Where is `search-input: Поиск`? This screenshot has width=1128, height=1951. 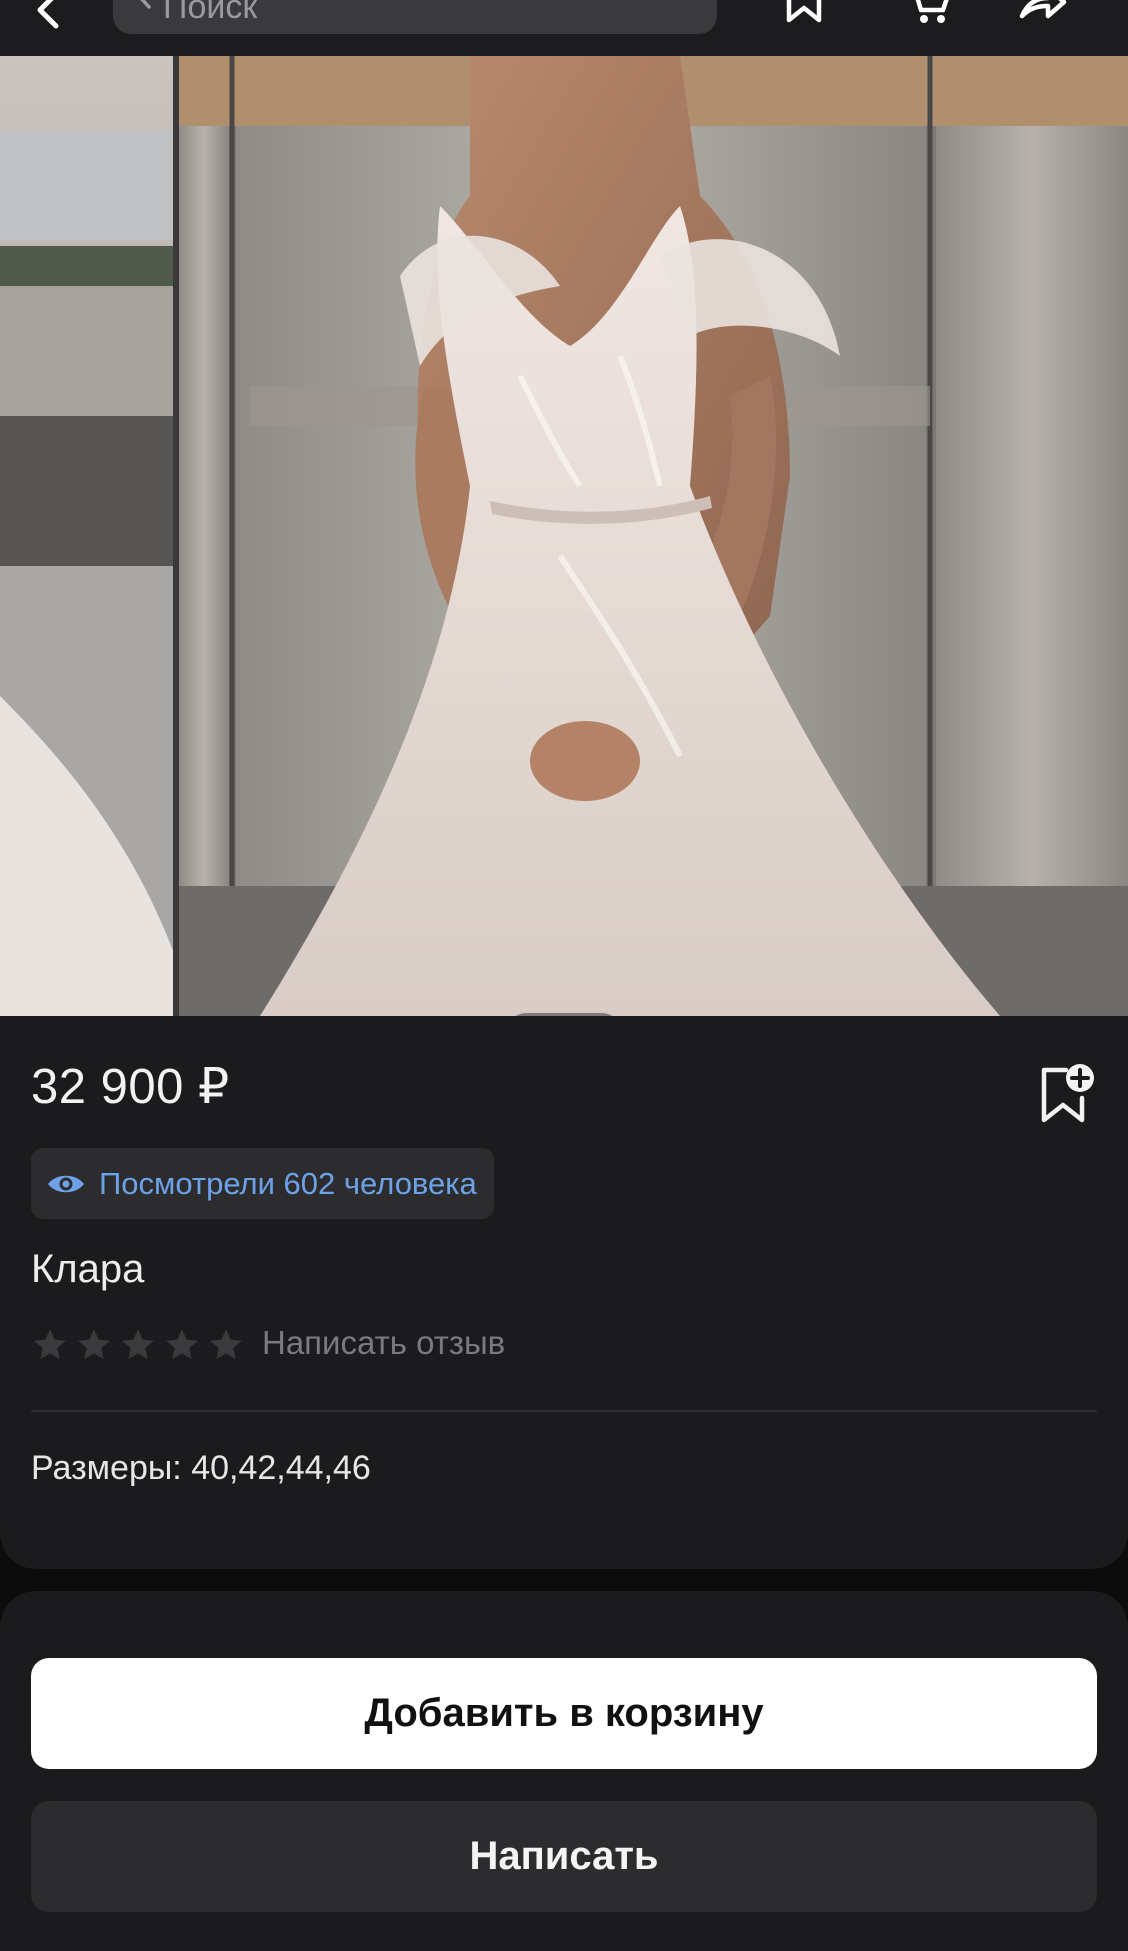 search-input: Поиск is located at coordinates (415, 17).